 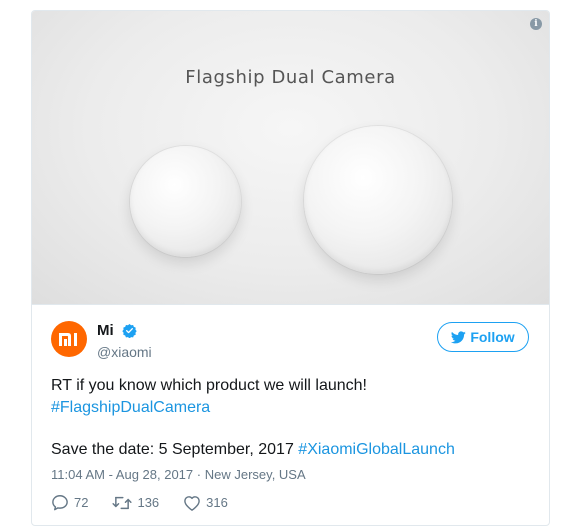 I want to click on tweet-line-2: Save the date: 5 September, 2017, so click(x=172, y=449).